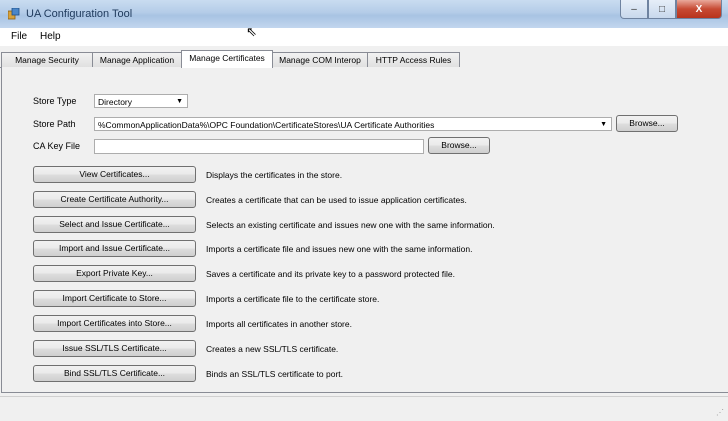 The height and width of the screenshot is (421, 728). I want to click on caption-buttons: – □ X, so click(671, 10).